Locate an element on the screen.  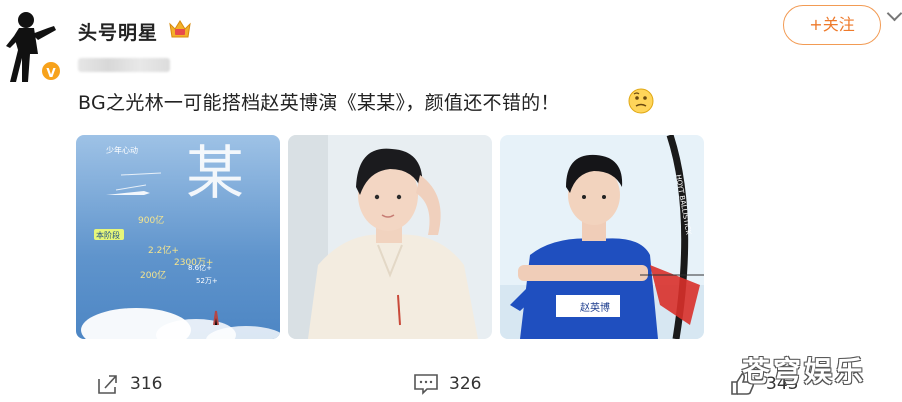
follow-button: +关注 is located at coordinates (832, 25).